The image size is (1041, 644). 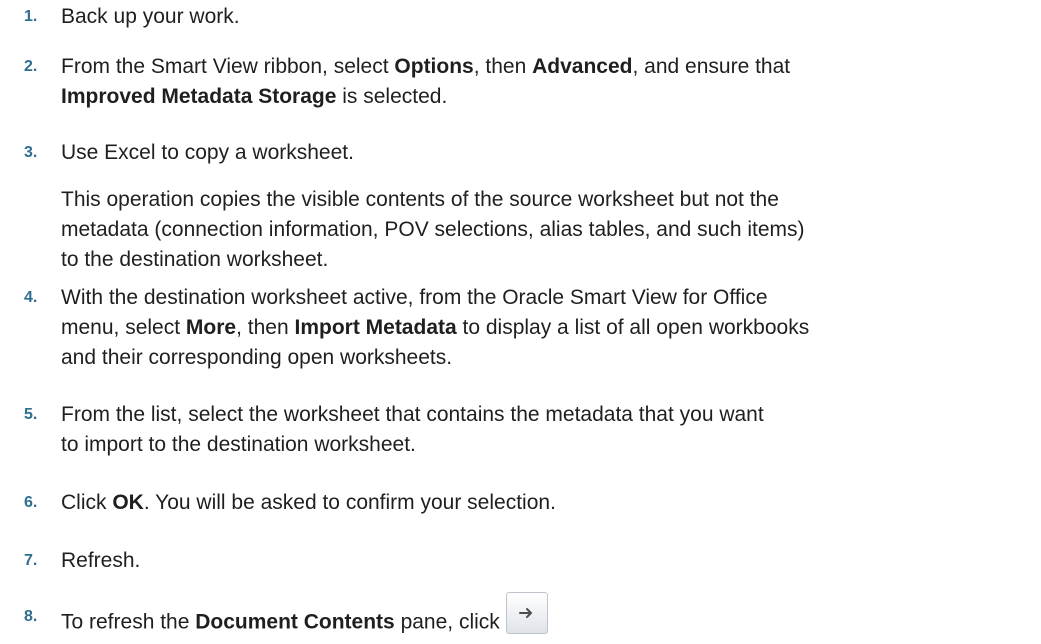 What do you see at coordinates (101, 560) in the screenshot?
I see `step-text: Refresh.` at bounding box center [101, 560].